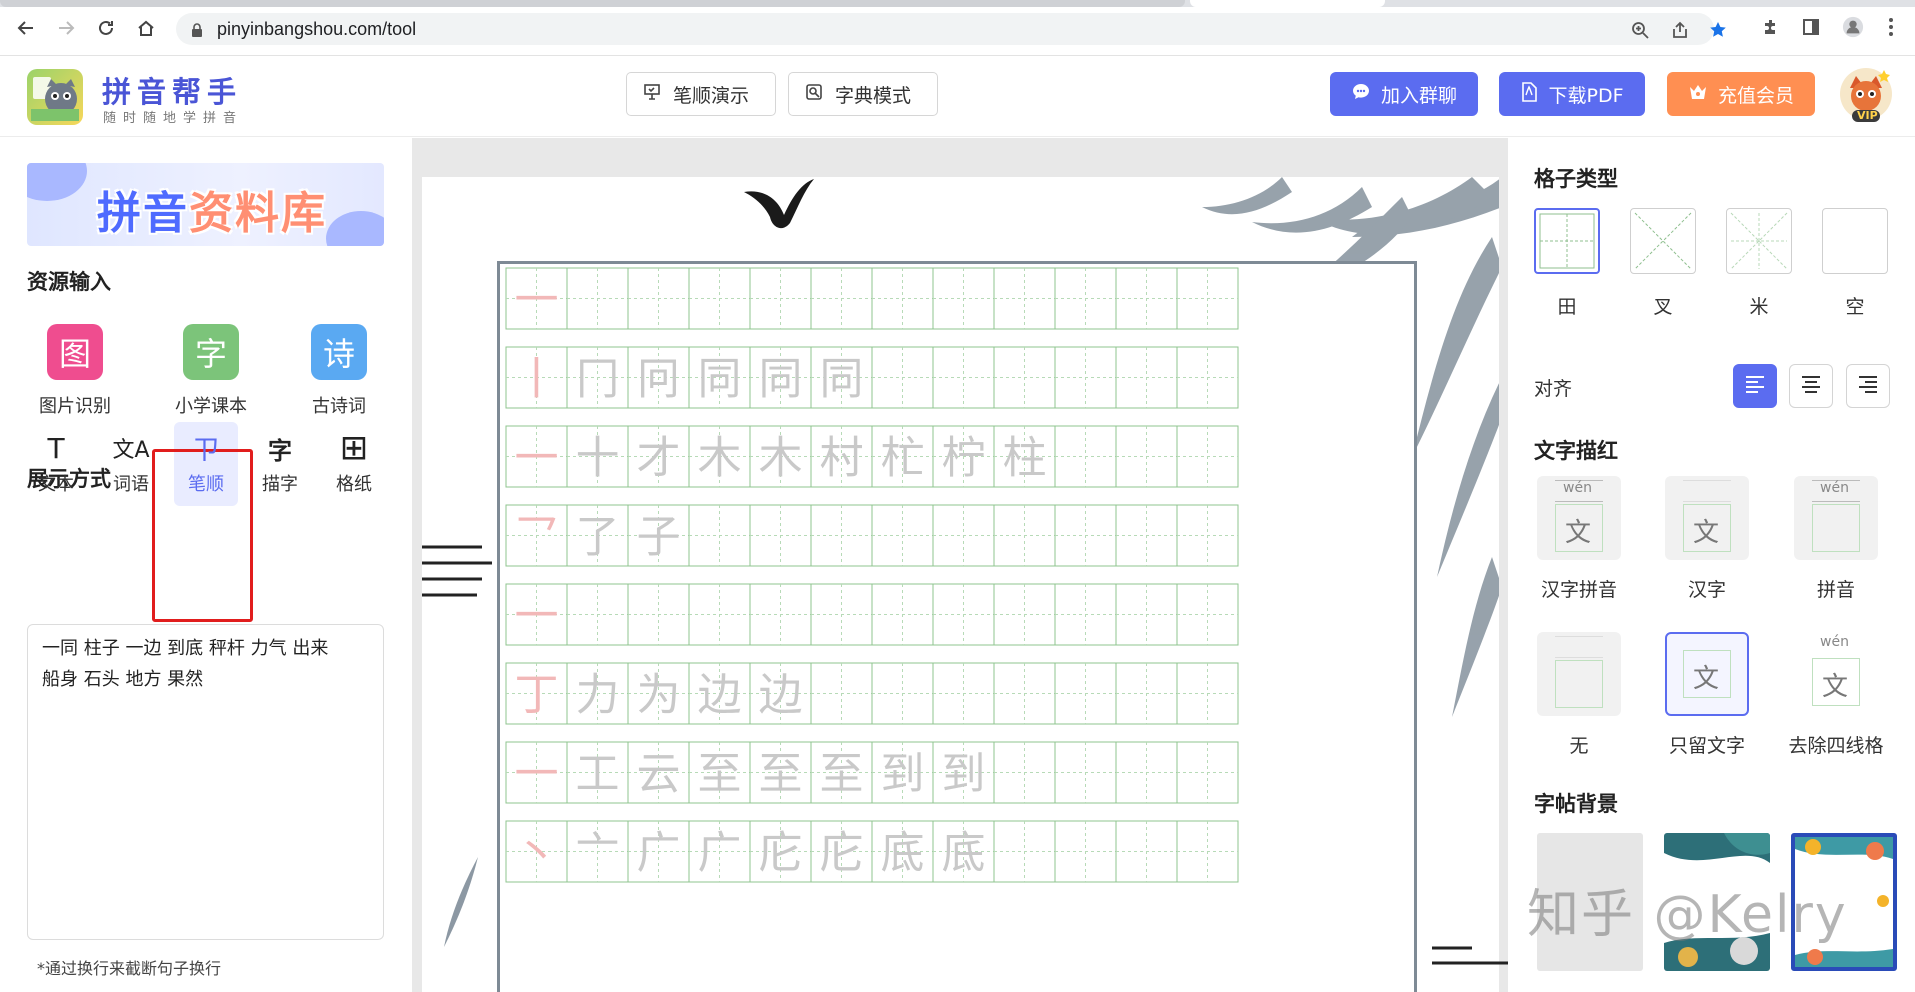 Image resolution: width=1915 pixels, height=992 pixels. I want to click on mode-grid-paper-button: ⊞ 格纸, so click(354, 462).